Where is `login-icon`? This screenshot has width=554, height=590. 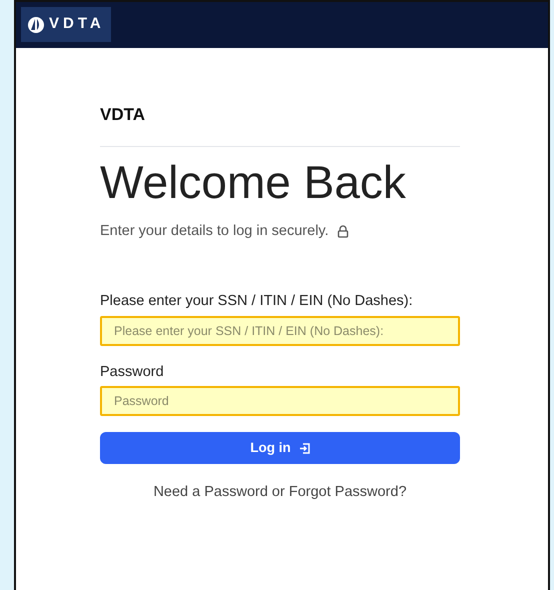
login-icon is located at coordinates (304, 448).